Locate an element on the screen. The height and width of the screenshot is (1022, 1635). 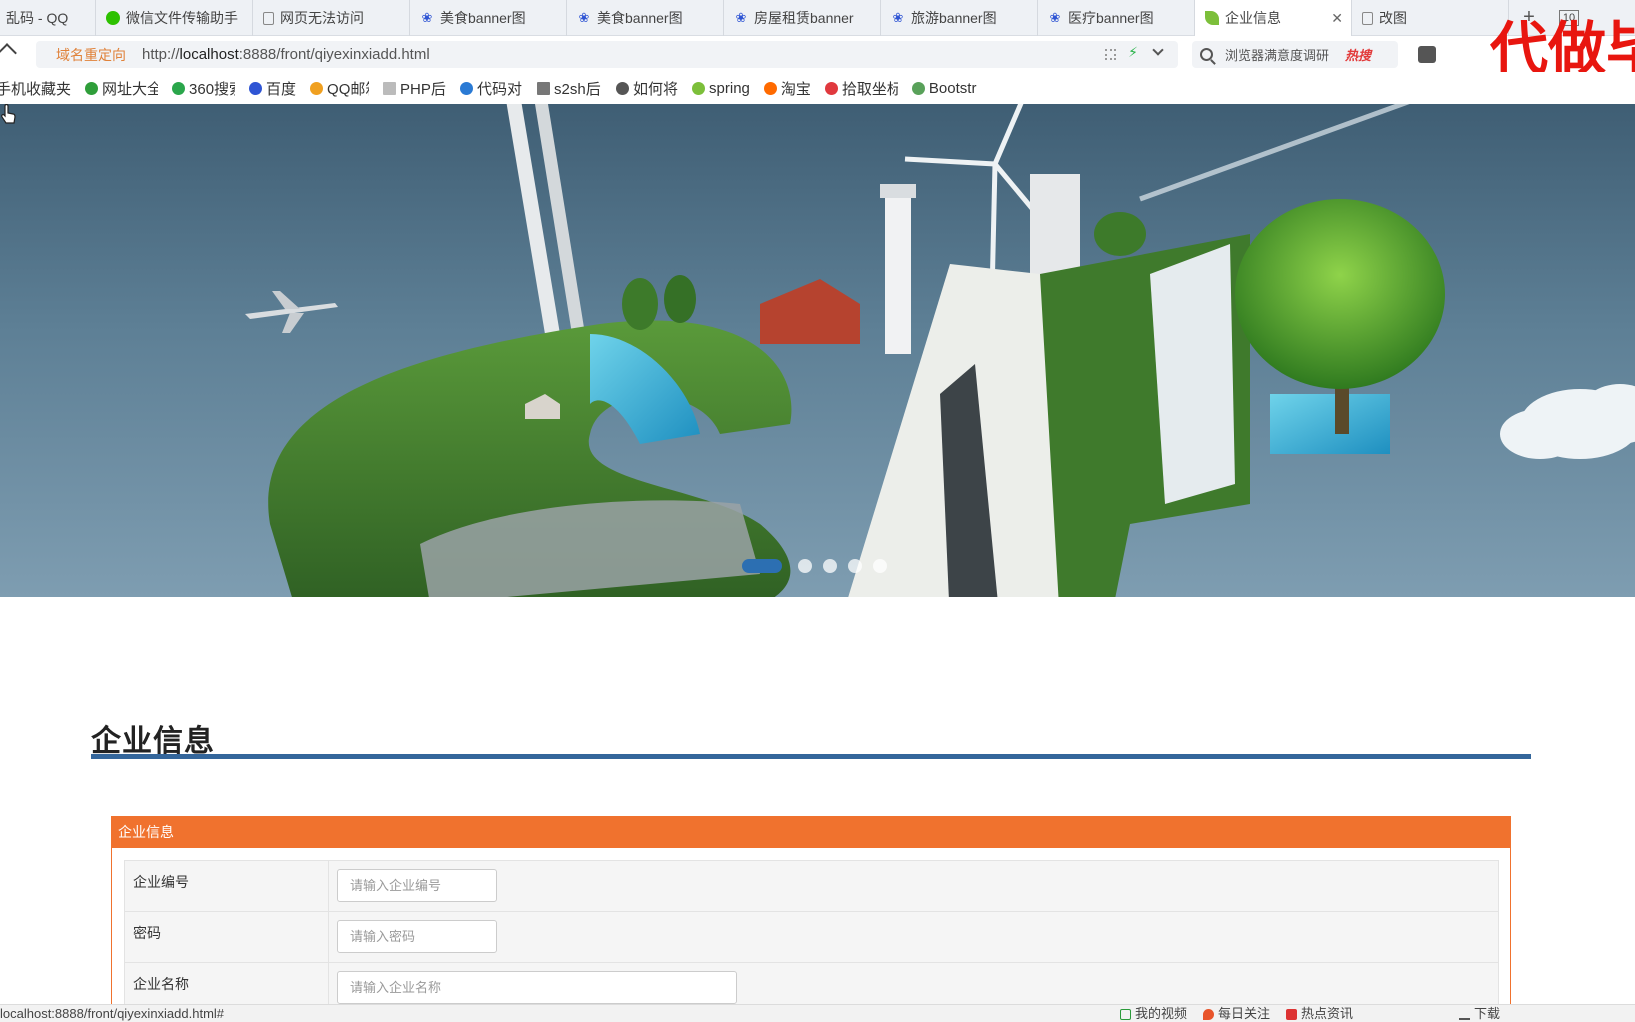
bookmark-item: 360搜索 is located at coordinates (203, 88).